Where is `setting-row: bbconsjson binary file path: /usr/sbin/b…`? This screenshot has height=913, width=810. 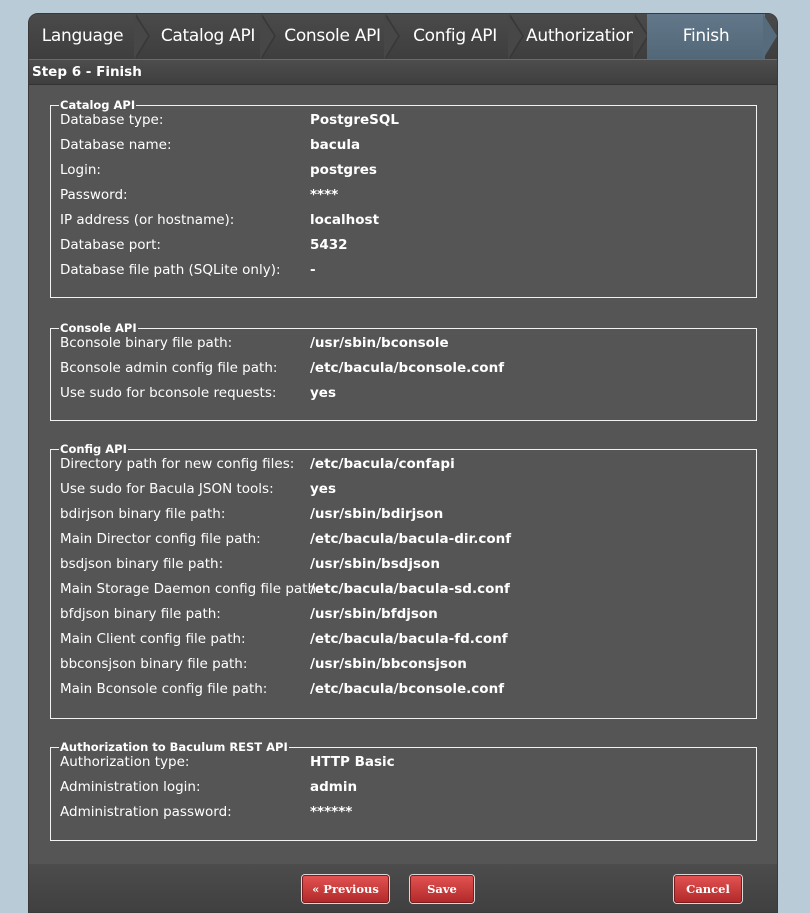 setting-row: bbconsjson binary file path: /usr/sbin/b… is located at coordinates (403, 663).